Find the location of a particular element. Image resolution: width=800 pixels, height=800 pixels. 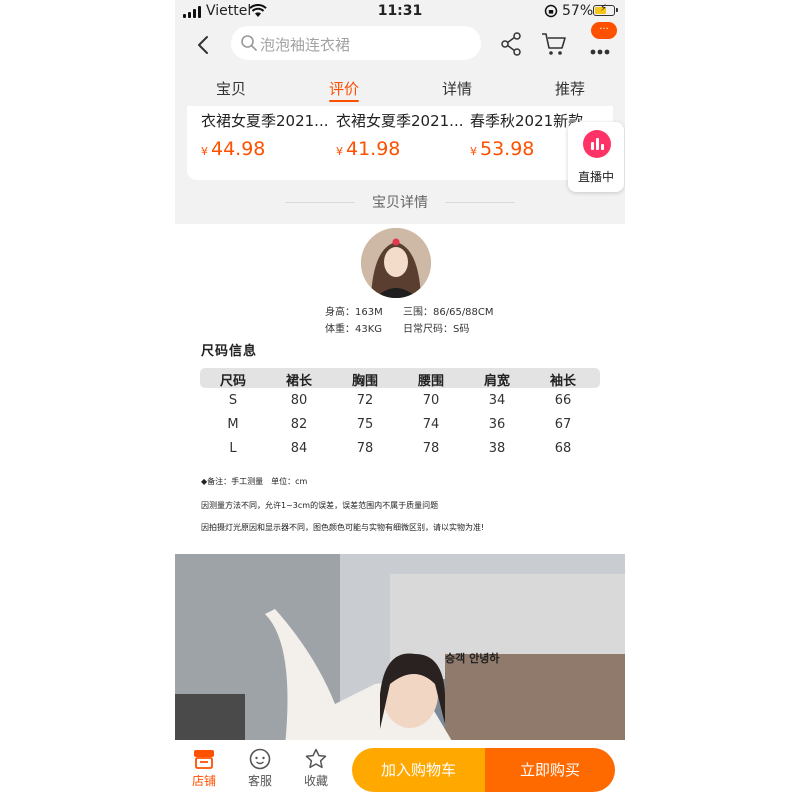

star-icon is located at coordinates (316, 758).